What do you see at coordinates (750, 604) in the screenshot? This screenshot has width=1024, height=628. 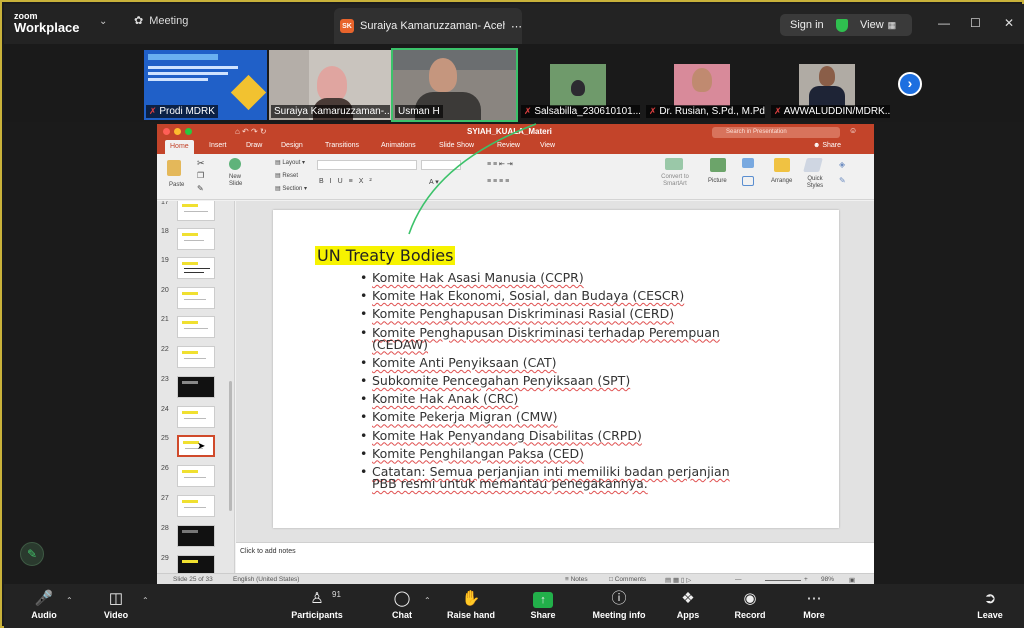 I see `record-button: ◉ Record` at bounding box center [750, 604].